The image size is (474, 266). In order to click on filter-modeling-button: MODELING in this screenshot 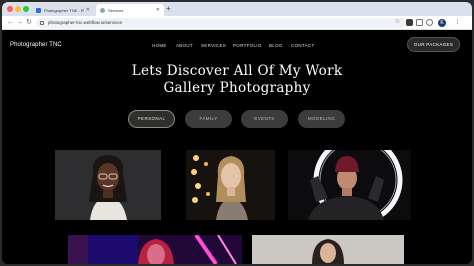, I will do `click(321, 119)`.